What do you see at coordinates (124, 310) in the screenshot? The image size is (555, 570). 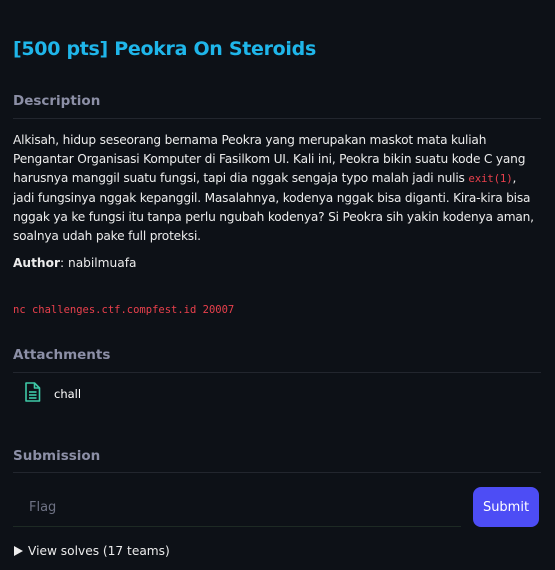 I see `connection-command: nc challenges.ctf.compfest.id 20007` at bounding box center [124, 310].